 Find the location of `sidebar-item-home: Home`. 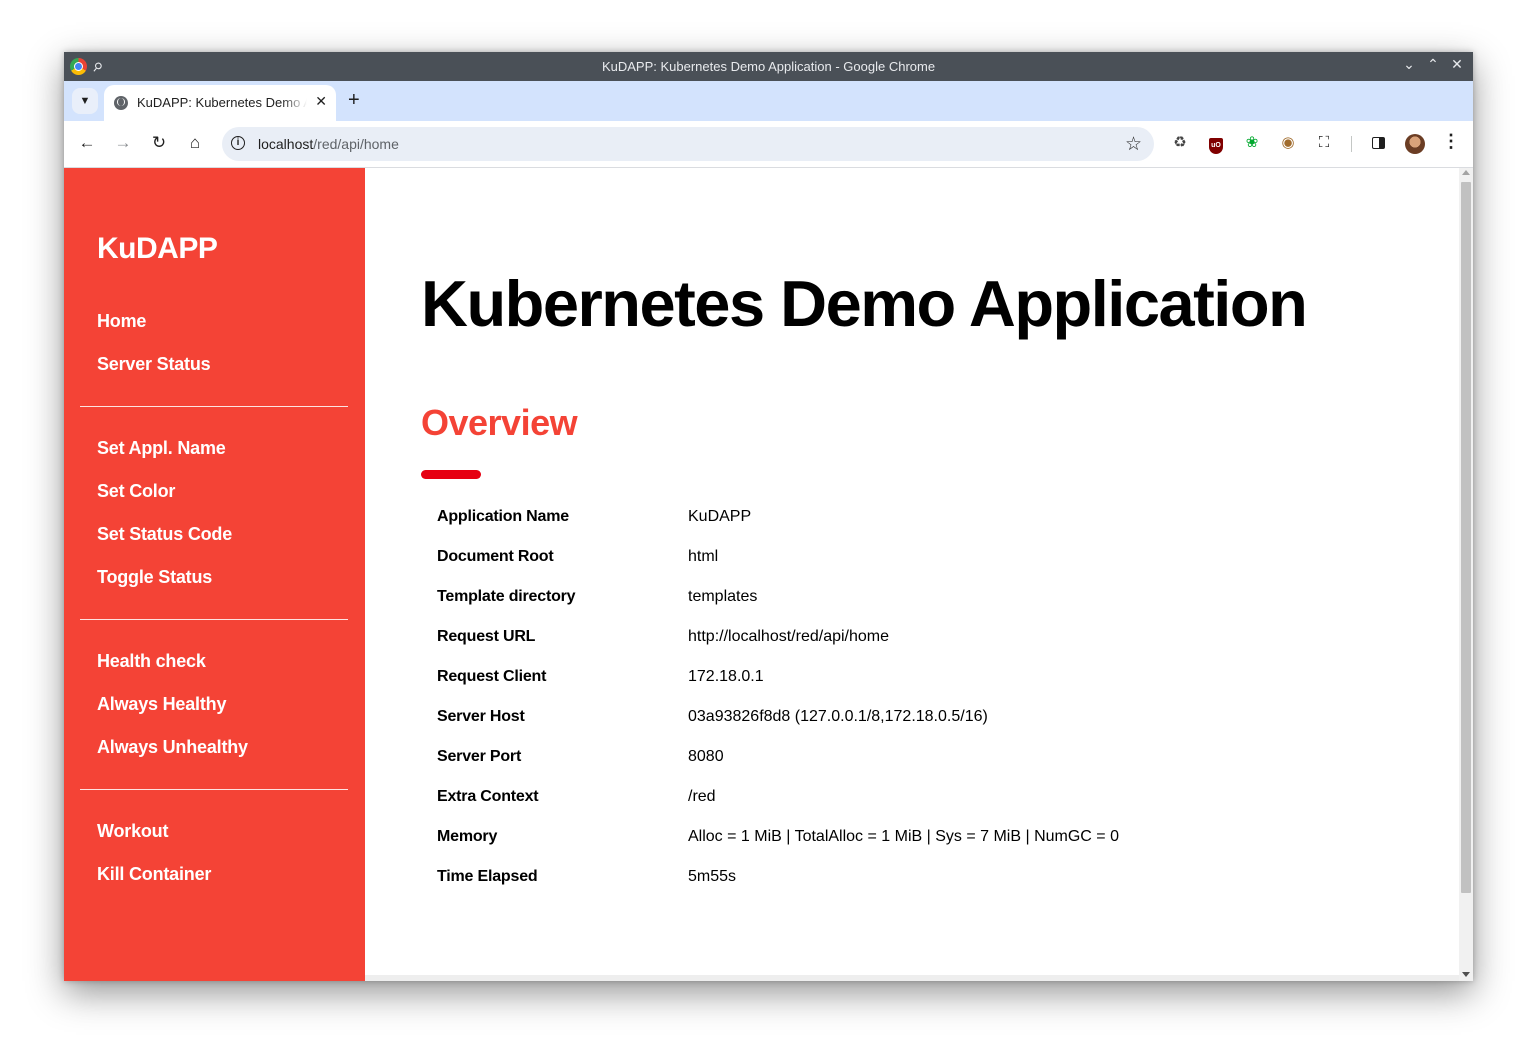

sidebar-item-home: Home is located at coordinates (121, 321).